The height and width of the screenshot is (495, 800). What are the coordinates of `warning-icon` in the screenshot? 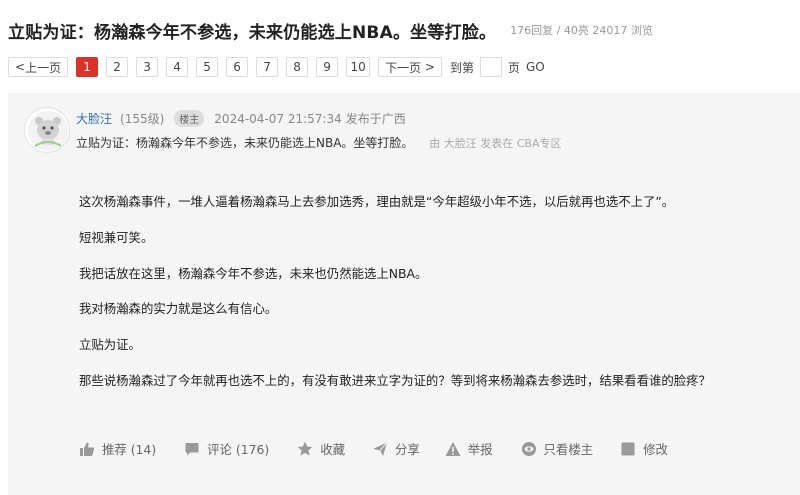 It's located at (453, 449).